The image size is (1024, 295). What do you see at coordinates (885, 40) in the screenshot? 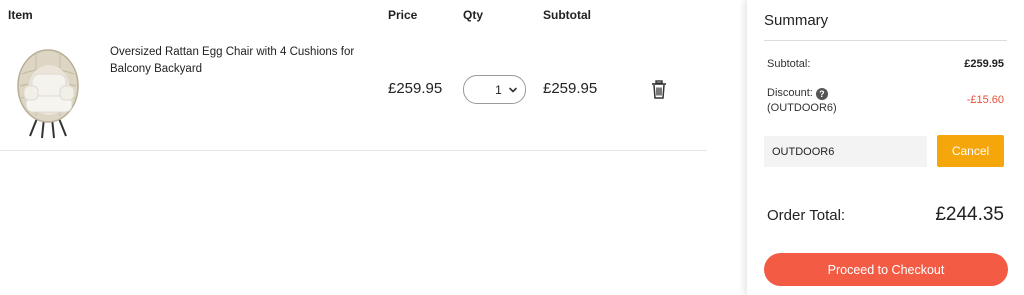
I see `summary-divider` at bounding box center [885, 40].